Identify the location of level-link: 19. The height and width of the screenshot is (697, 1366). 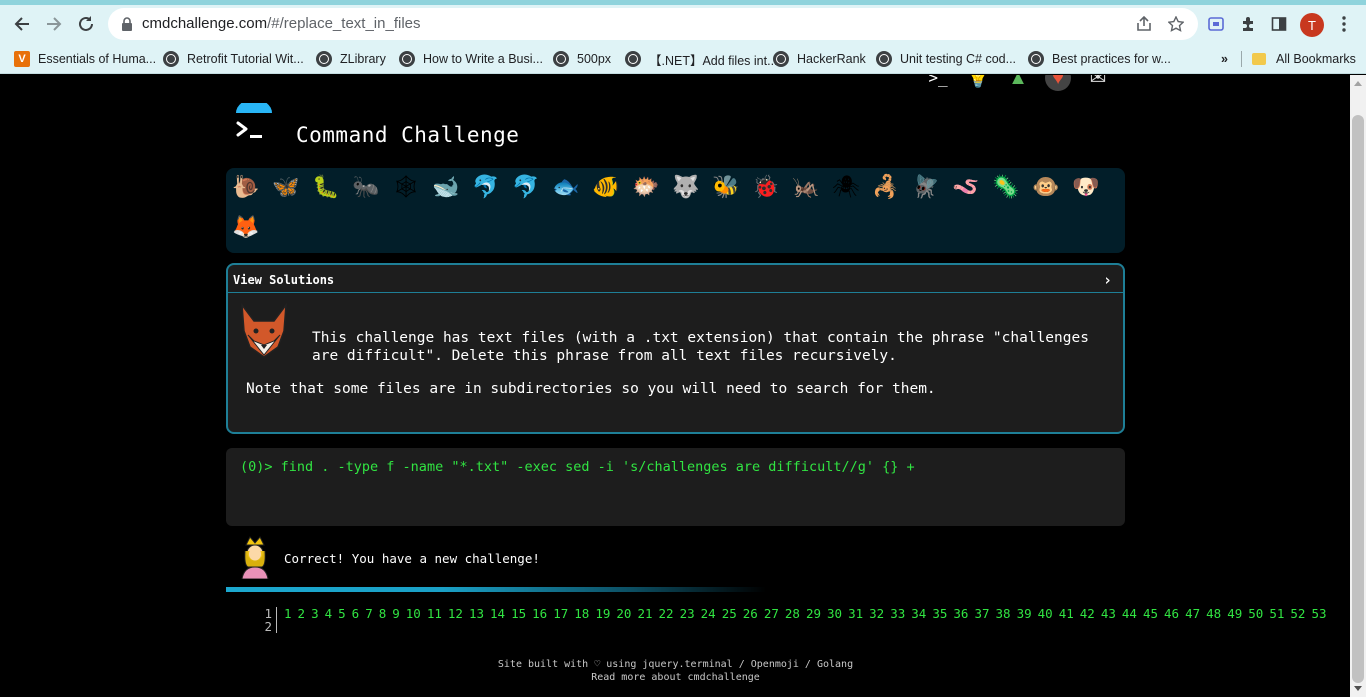
(602, 613).